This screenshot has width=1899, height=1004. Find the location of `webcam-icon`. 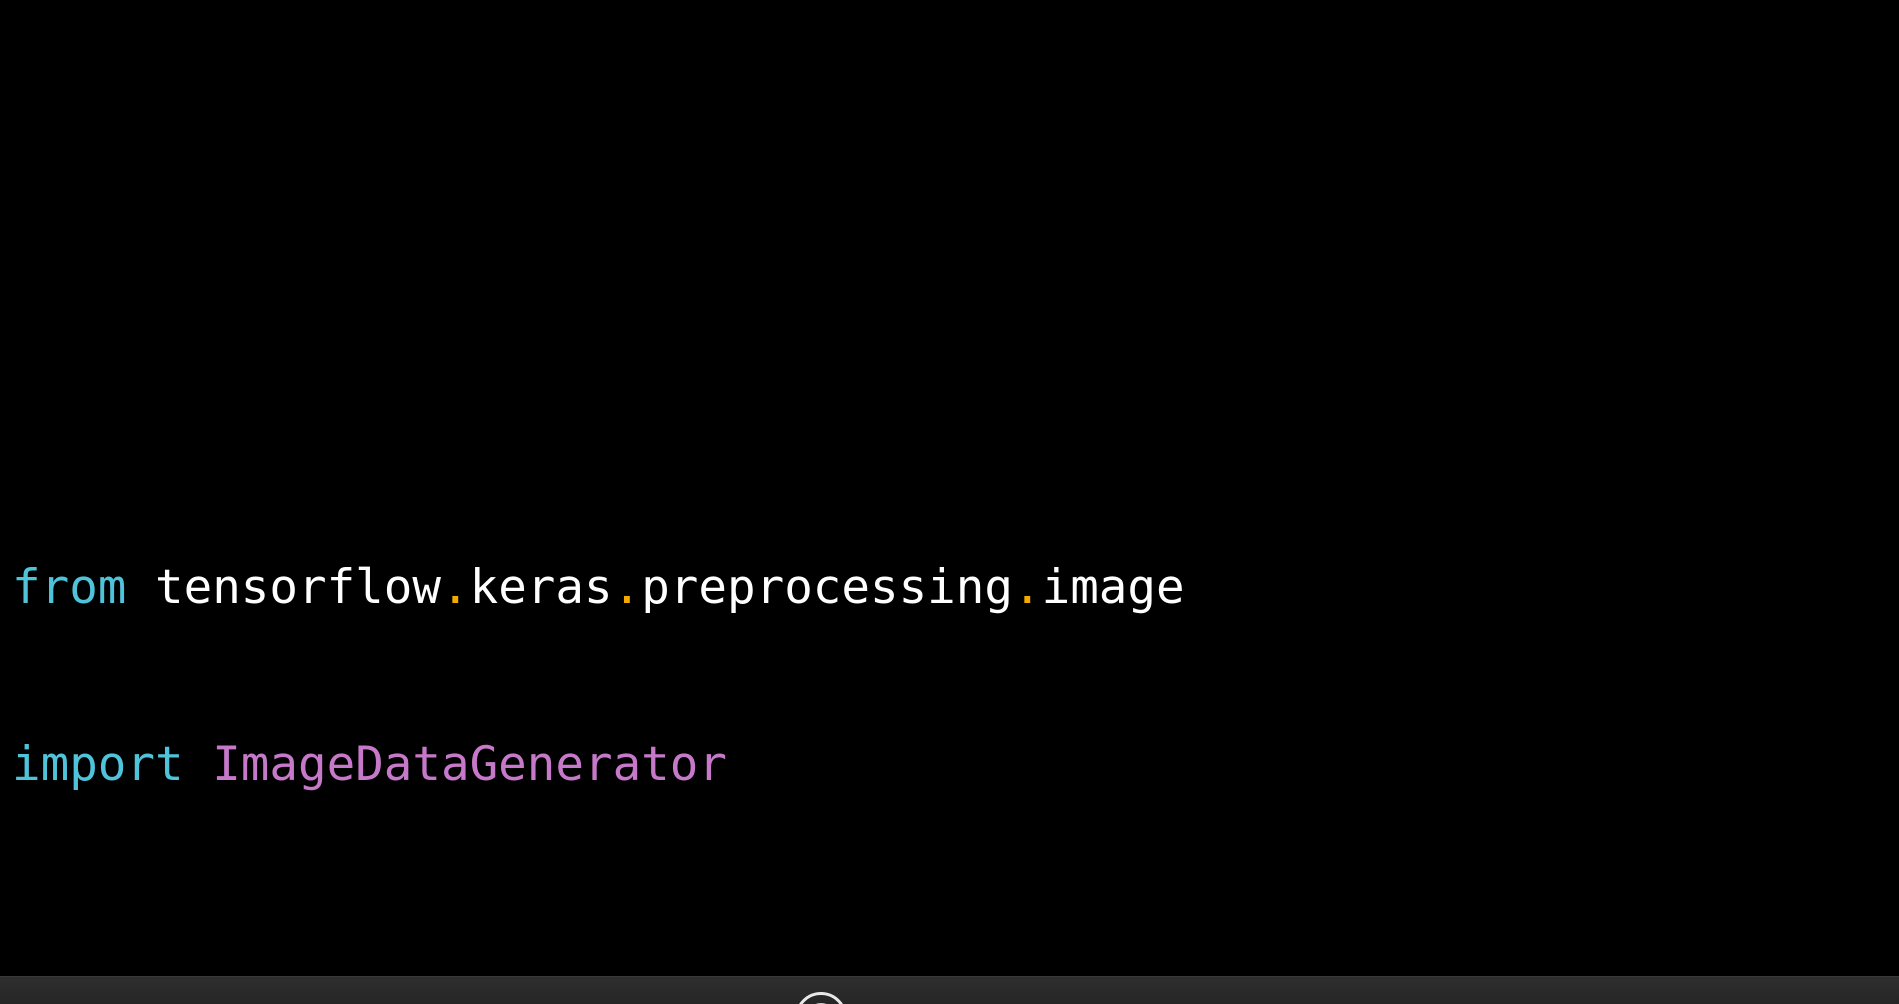

webcam-icon is located at coordinates (821, 998).